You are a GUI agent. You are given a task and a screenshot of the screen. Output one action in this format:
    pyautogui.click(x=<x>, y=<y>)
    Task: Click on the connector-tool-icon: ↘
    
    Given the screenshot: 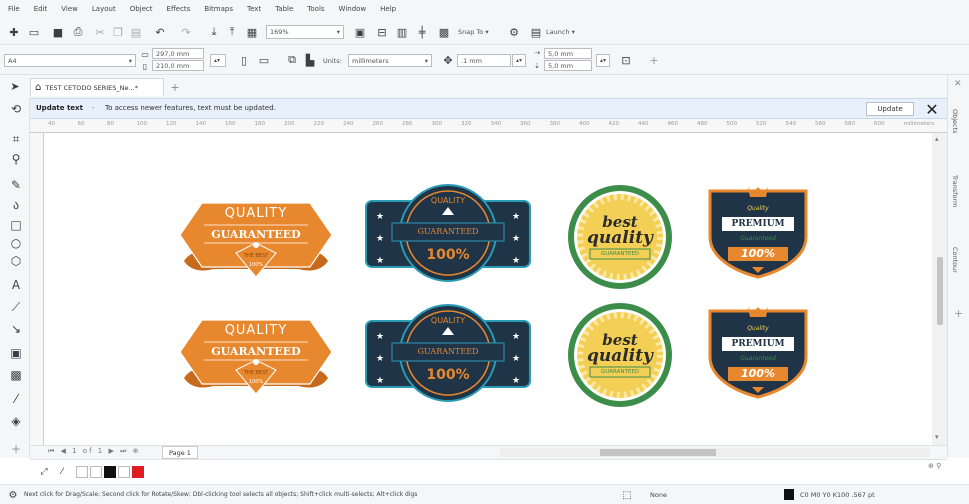 What is the action you would take?
    pyautogui.click(x=16, y=329)
    